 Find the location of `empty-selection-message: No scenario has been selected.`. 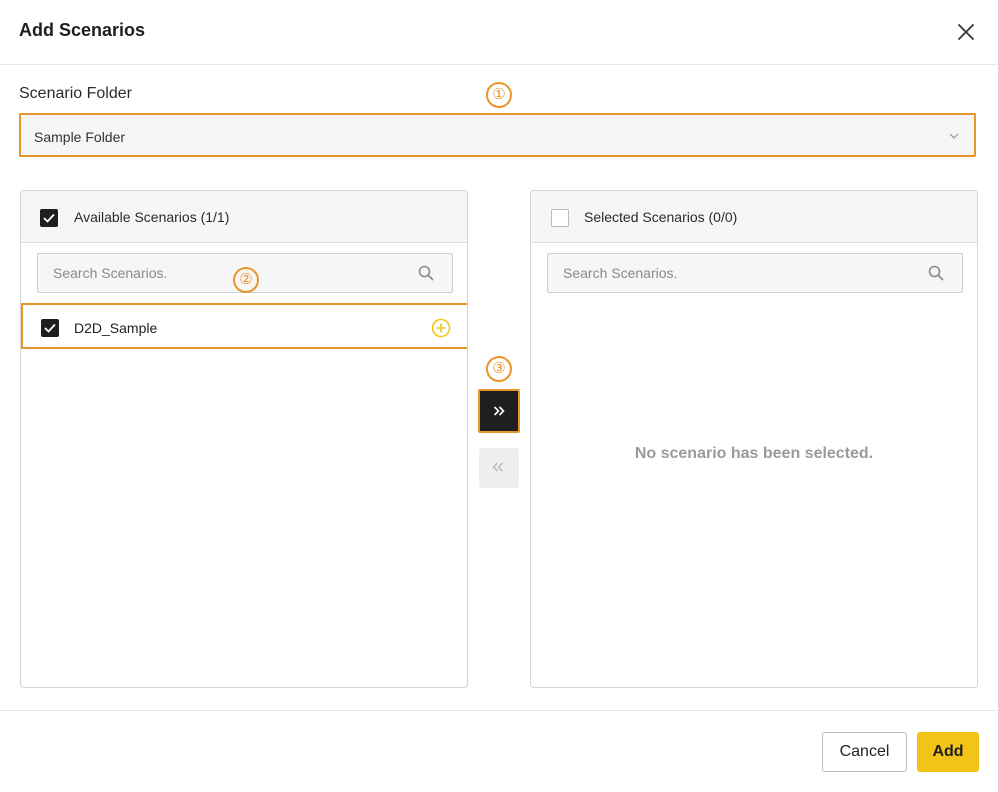

empty-selection-message: No scenario has been selected. is located at coordinates (754, 453).